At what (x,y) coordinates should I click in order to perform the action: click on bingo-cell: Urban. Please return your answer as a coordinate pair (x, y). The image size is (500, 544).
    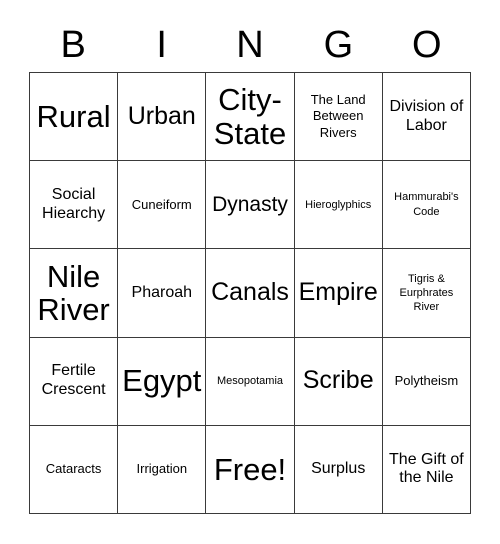
    Looking at the image, I should click on (162, 117).